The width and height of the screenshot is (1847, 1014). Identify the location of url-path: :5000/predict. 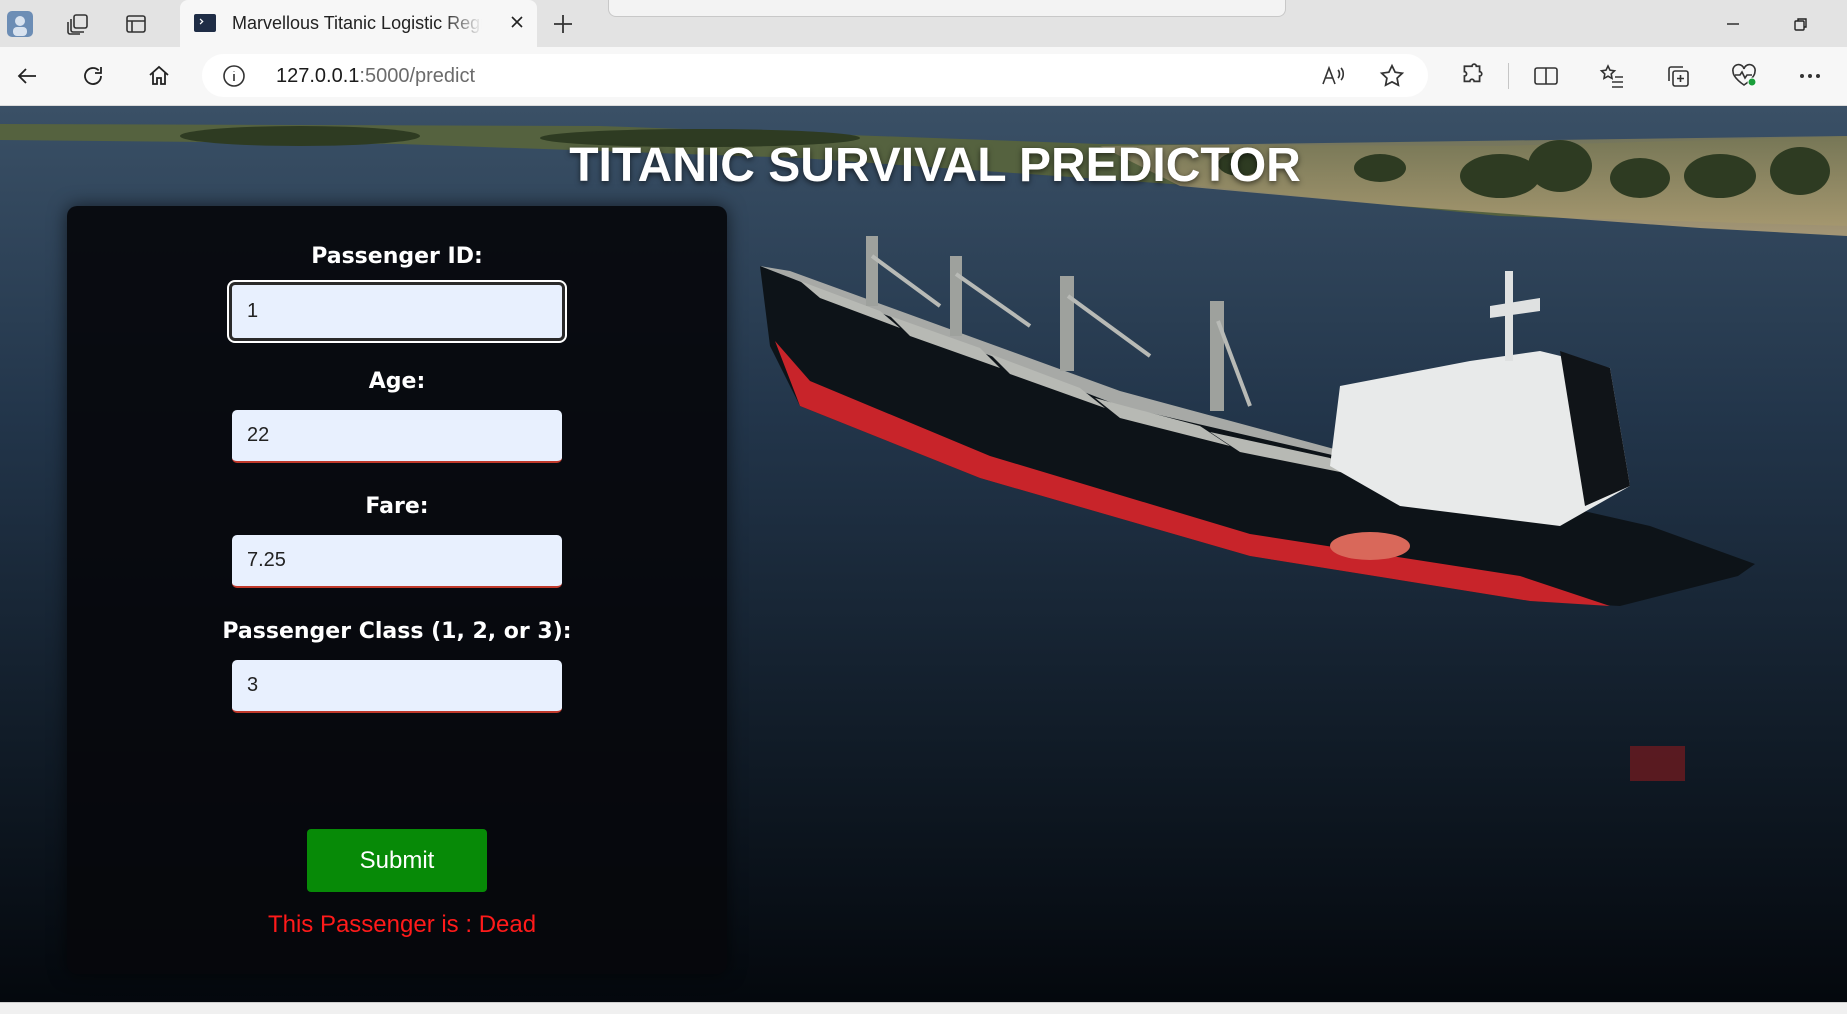
(417, 76).